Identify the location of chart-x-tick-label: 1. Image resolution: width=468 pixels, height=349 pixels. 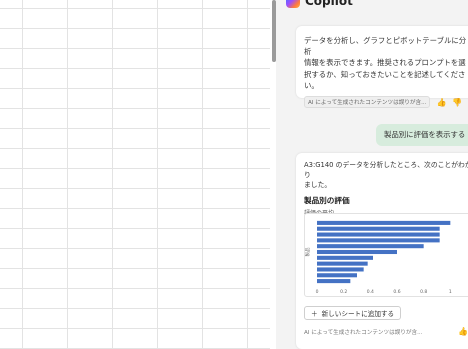
(450, 292).